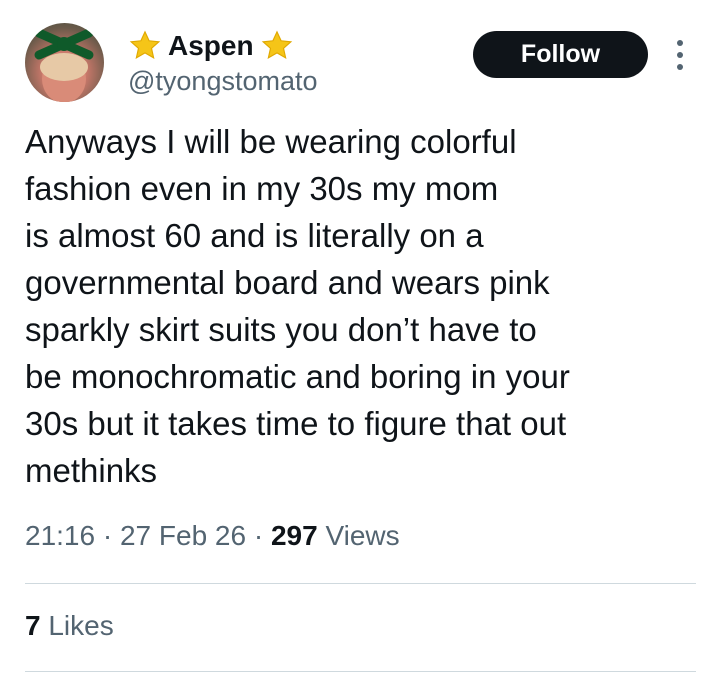 The width and height of the screenshot is (716, 674). I want to click on author-name-row: Aspen, so click(211, 46).